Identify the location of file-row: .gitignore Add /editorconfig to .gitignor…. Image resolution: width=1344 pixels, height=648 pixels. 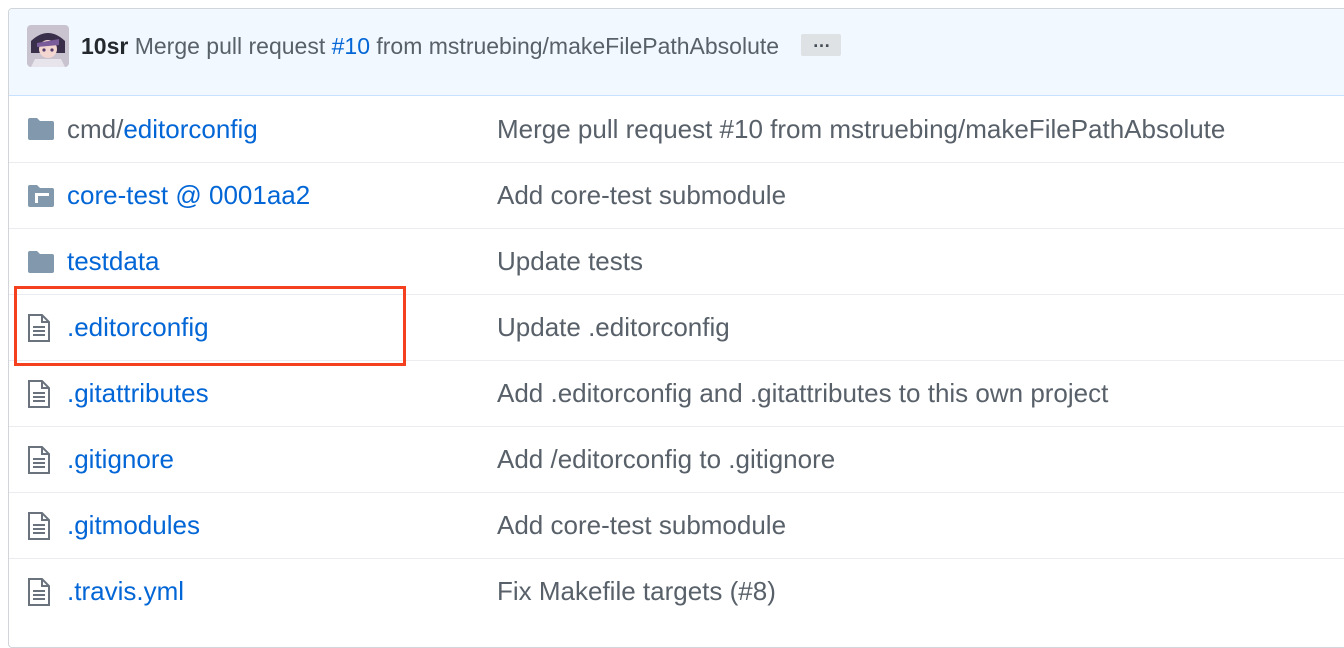
(676, 459).